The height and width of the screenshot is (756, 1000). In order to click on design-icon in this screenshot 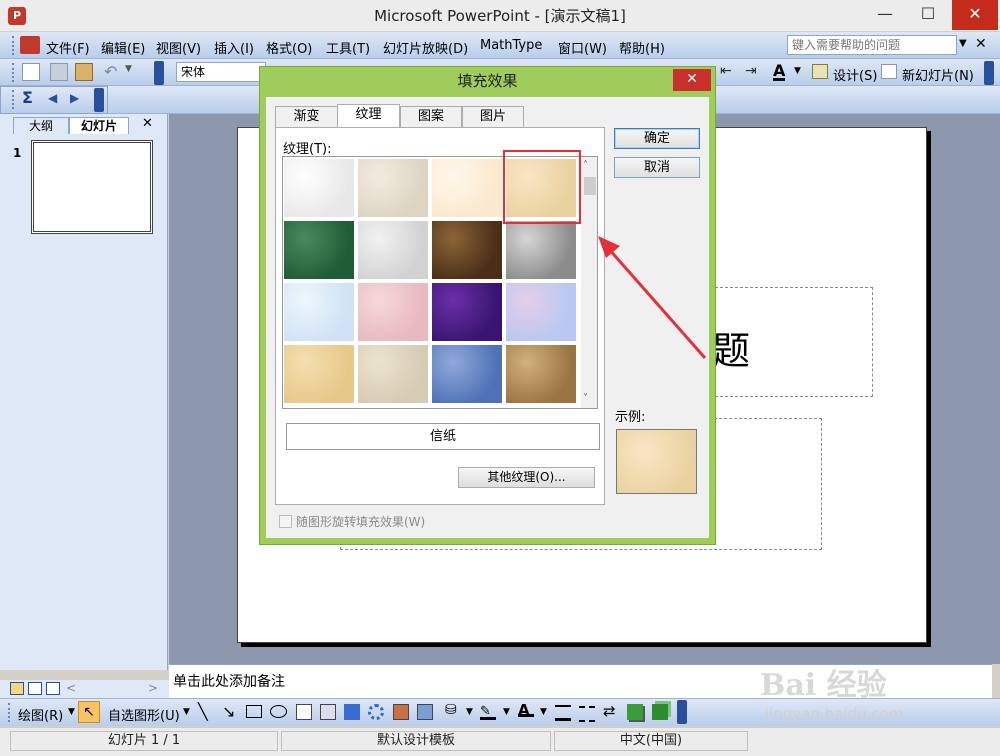, I will do `click(820, 71)`.